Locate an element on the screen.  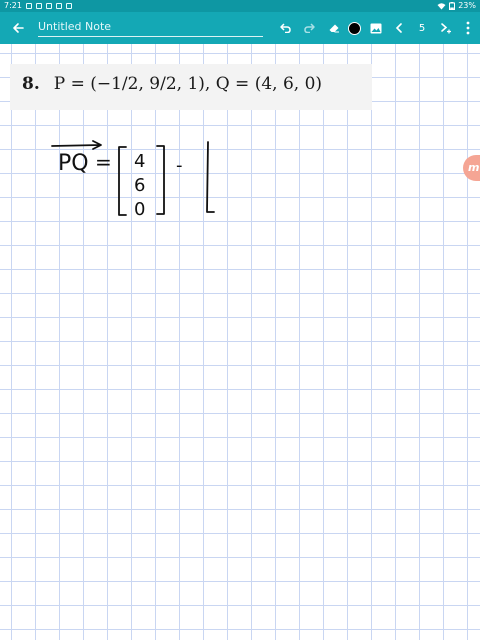
vector-label: PQ is located at coordinates (73, 163).